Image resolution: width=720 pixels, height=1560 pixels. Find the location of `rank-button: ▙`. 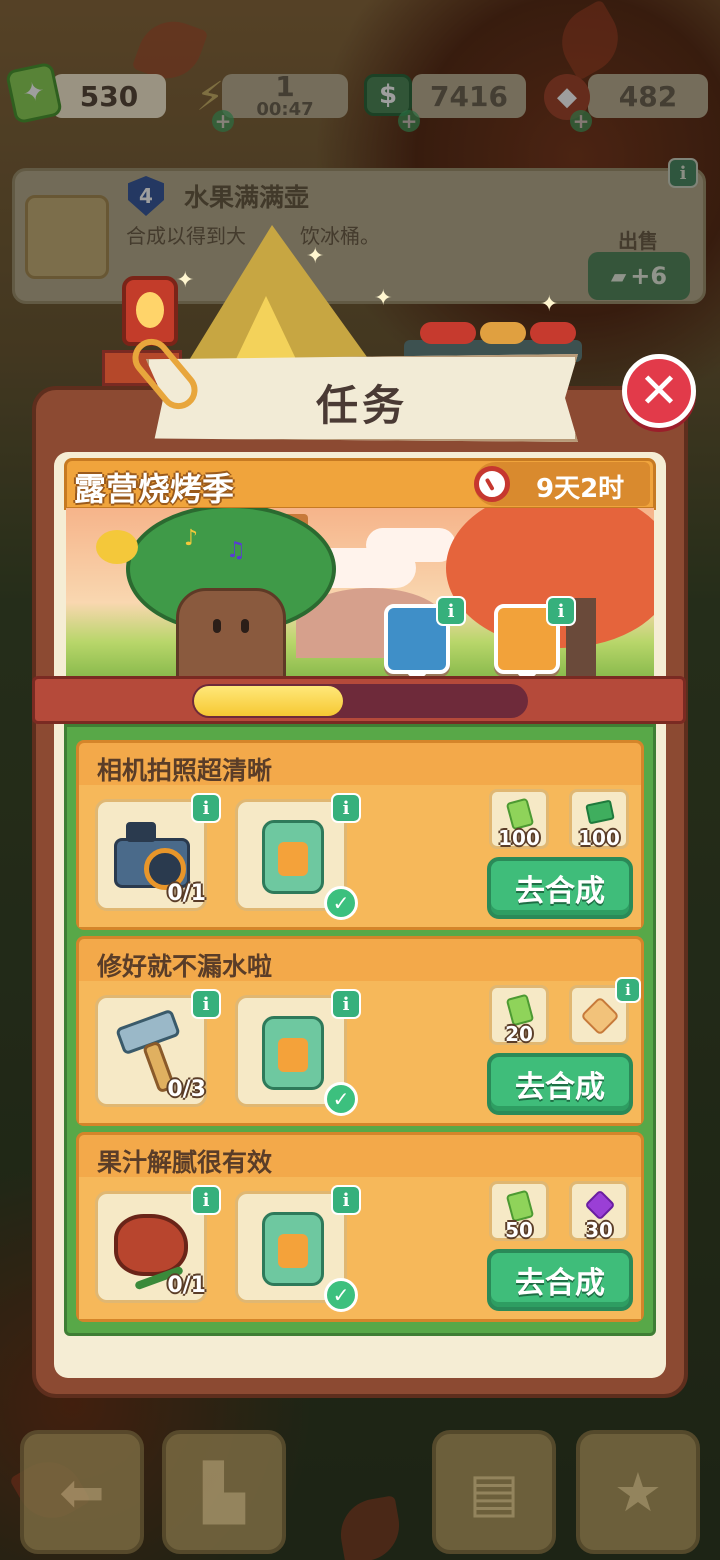

rank-button: ▙ is located at coordinates (224, 1492).